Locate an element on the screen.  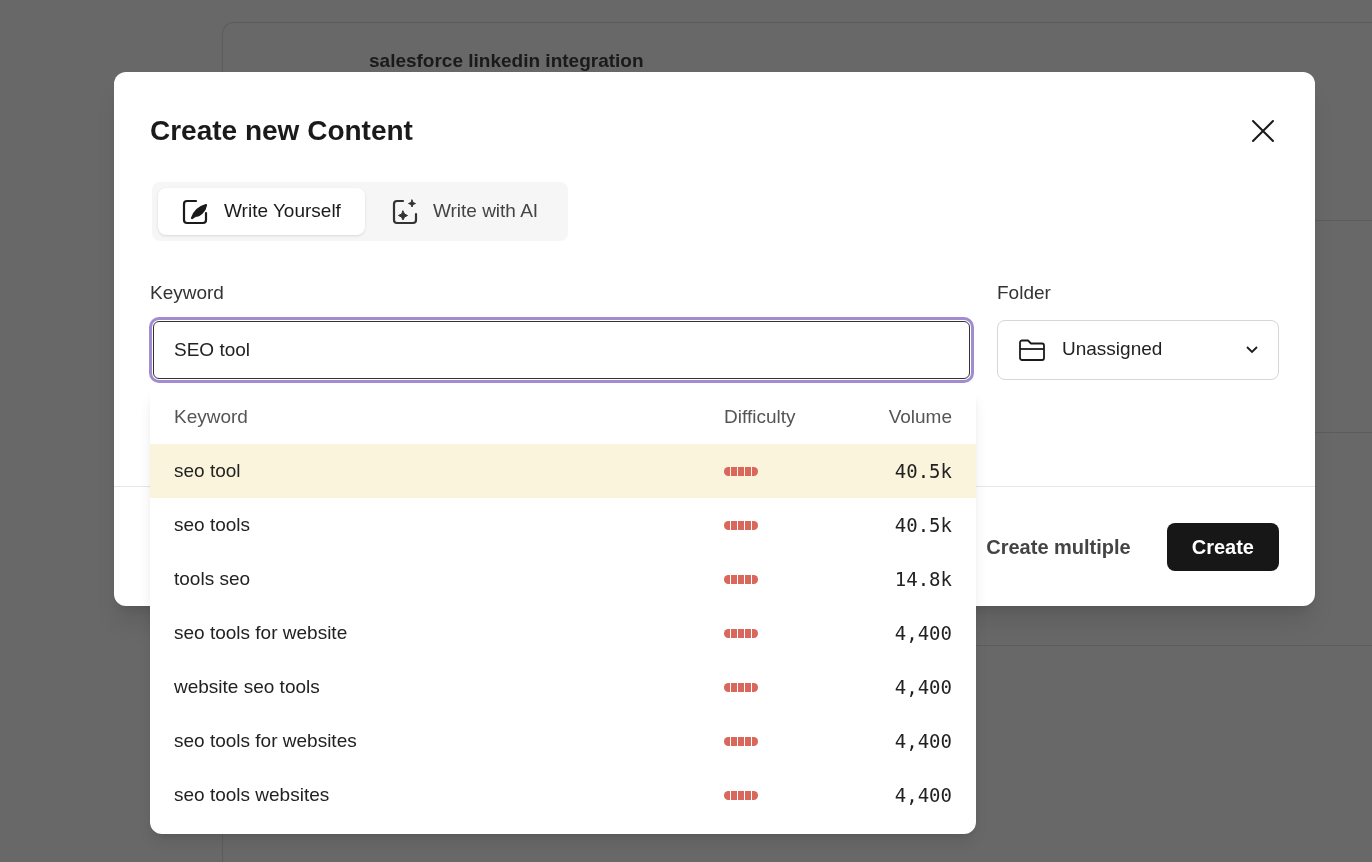
keyword-text: seo tools for website is located at coordinates (261, 632).